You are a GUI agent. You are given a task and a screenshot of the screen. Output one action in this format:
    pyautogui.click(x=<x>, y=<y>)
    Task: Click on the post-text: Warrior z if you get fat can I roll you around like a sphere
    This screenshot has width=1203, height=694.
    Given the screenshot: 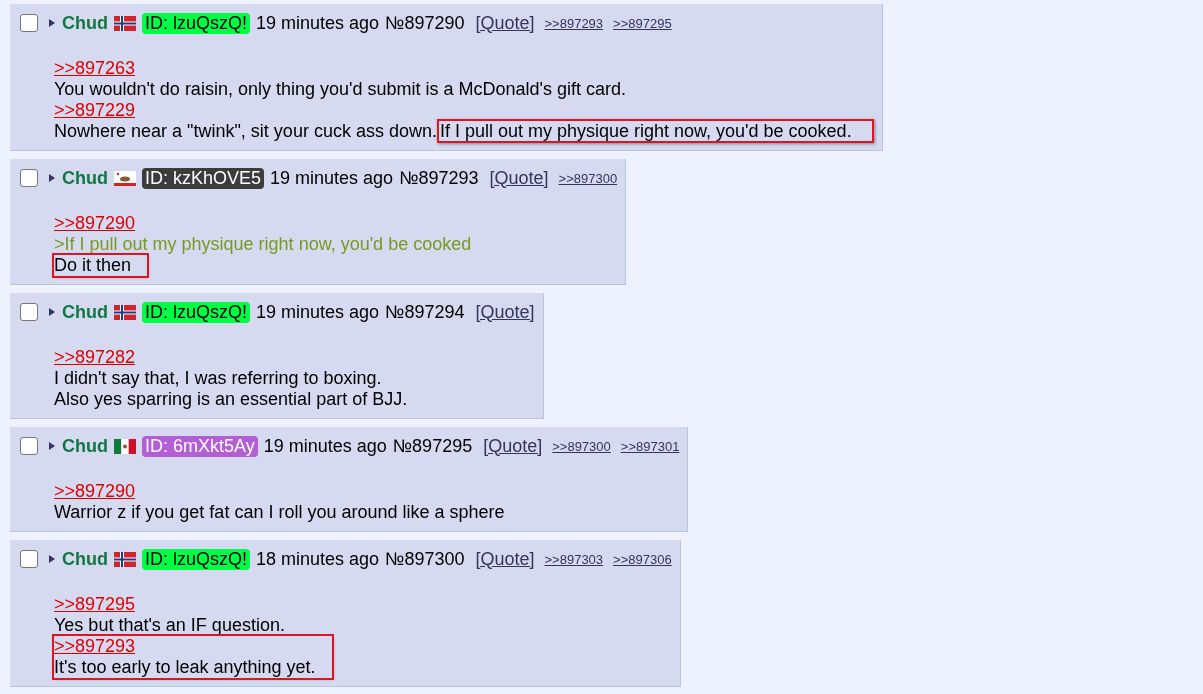 What is the action you would take?
    pyautogui.click(x=279, y=512)
    